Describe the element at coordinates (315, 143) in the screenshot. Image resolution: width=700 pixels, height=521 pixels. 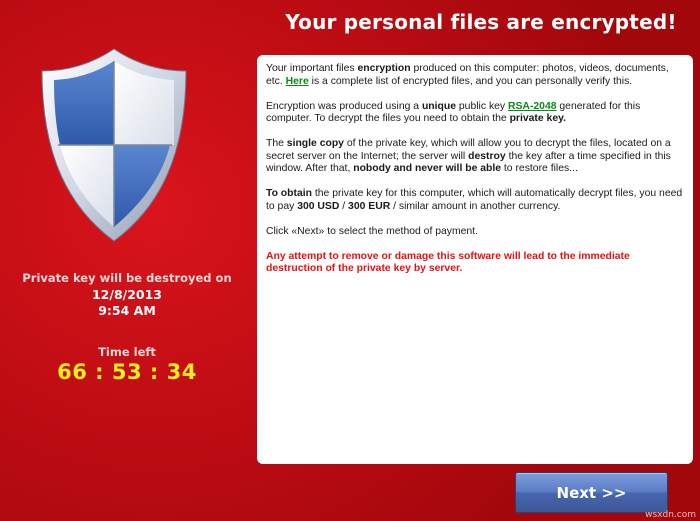
I see `bold-text: single copy` at that location.